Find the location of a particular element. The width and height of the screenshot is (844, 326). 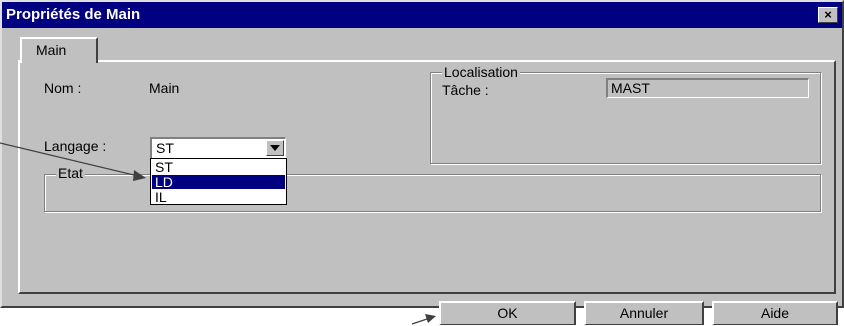

nom-value: Main is located at coordinates (164, 88).